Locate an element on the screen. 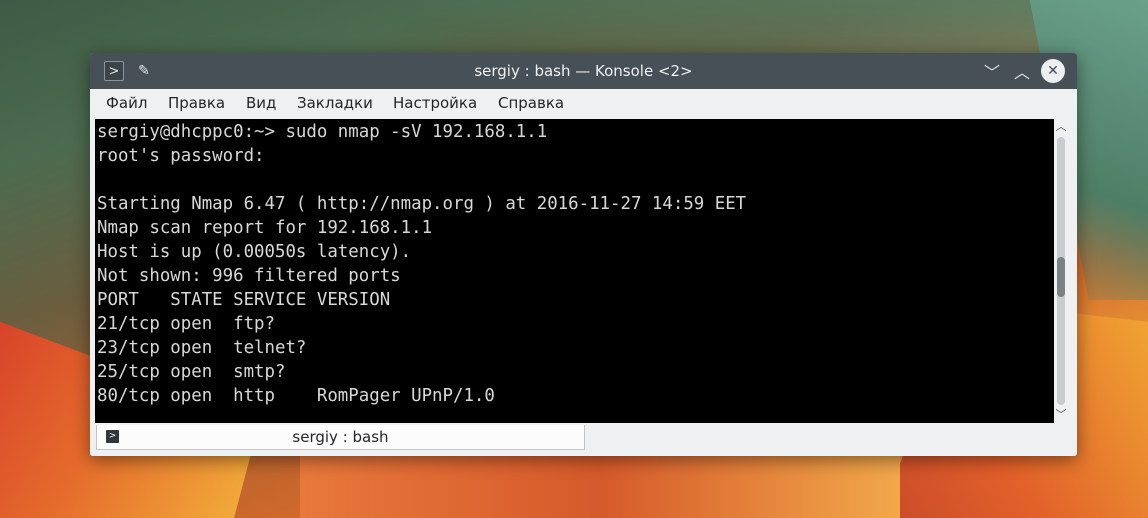  tab-sergiy-bash: > sergiy : bash is located at coordinates (340, 437).